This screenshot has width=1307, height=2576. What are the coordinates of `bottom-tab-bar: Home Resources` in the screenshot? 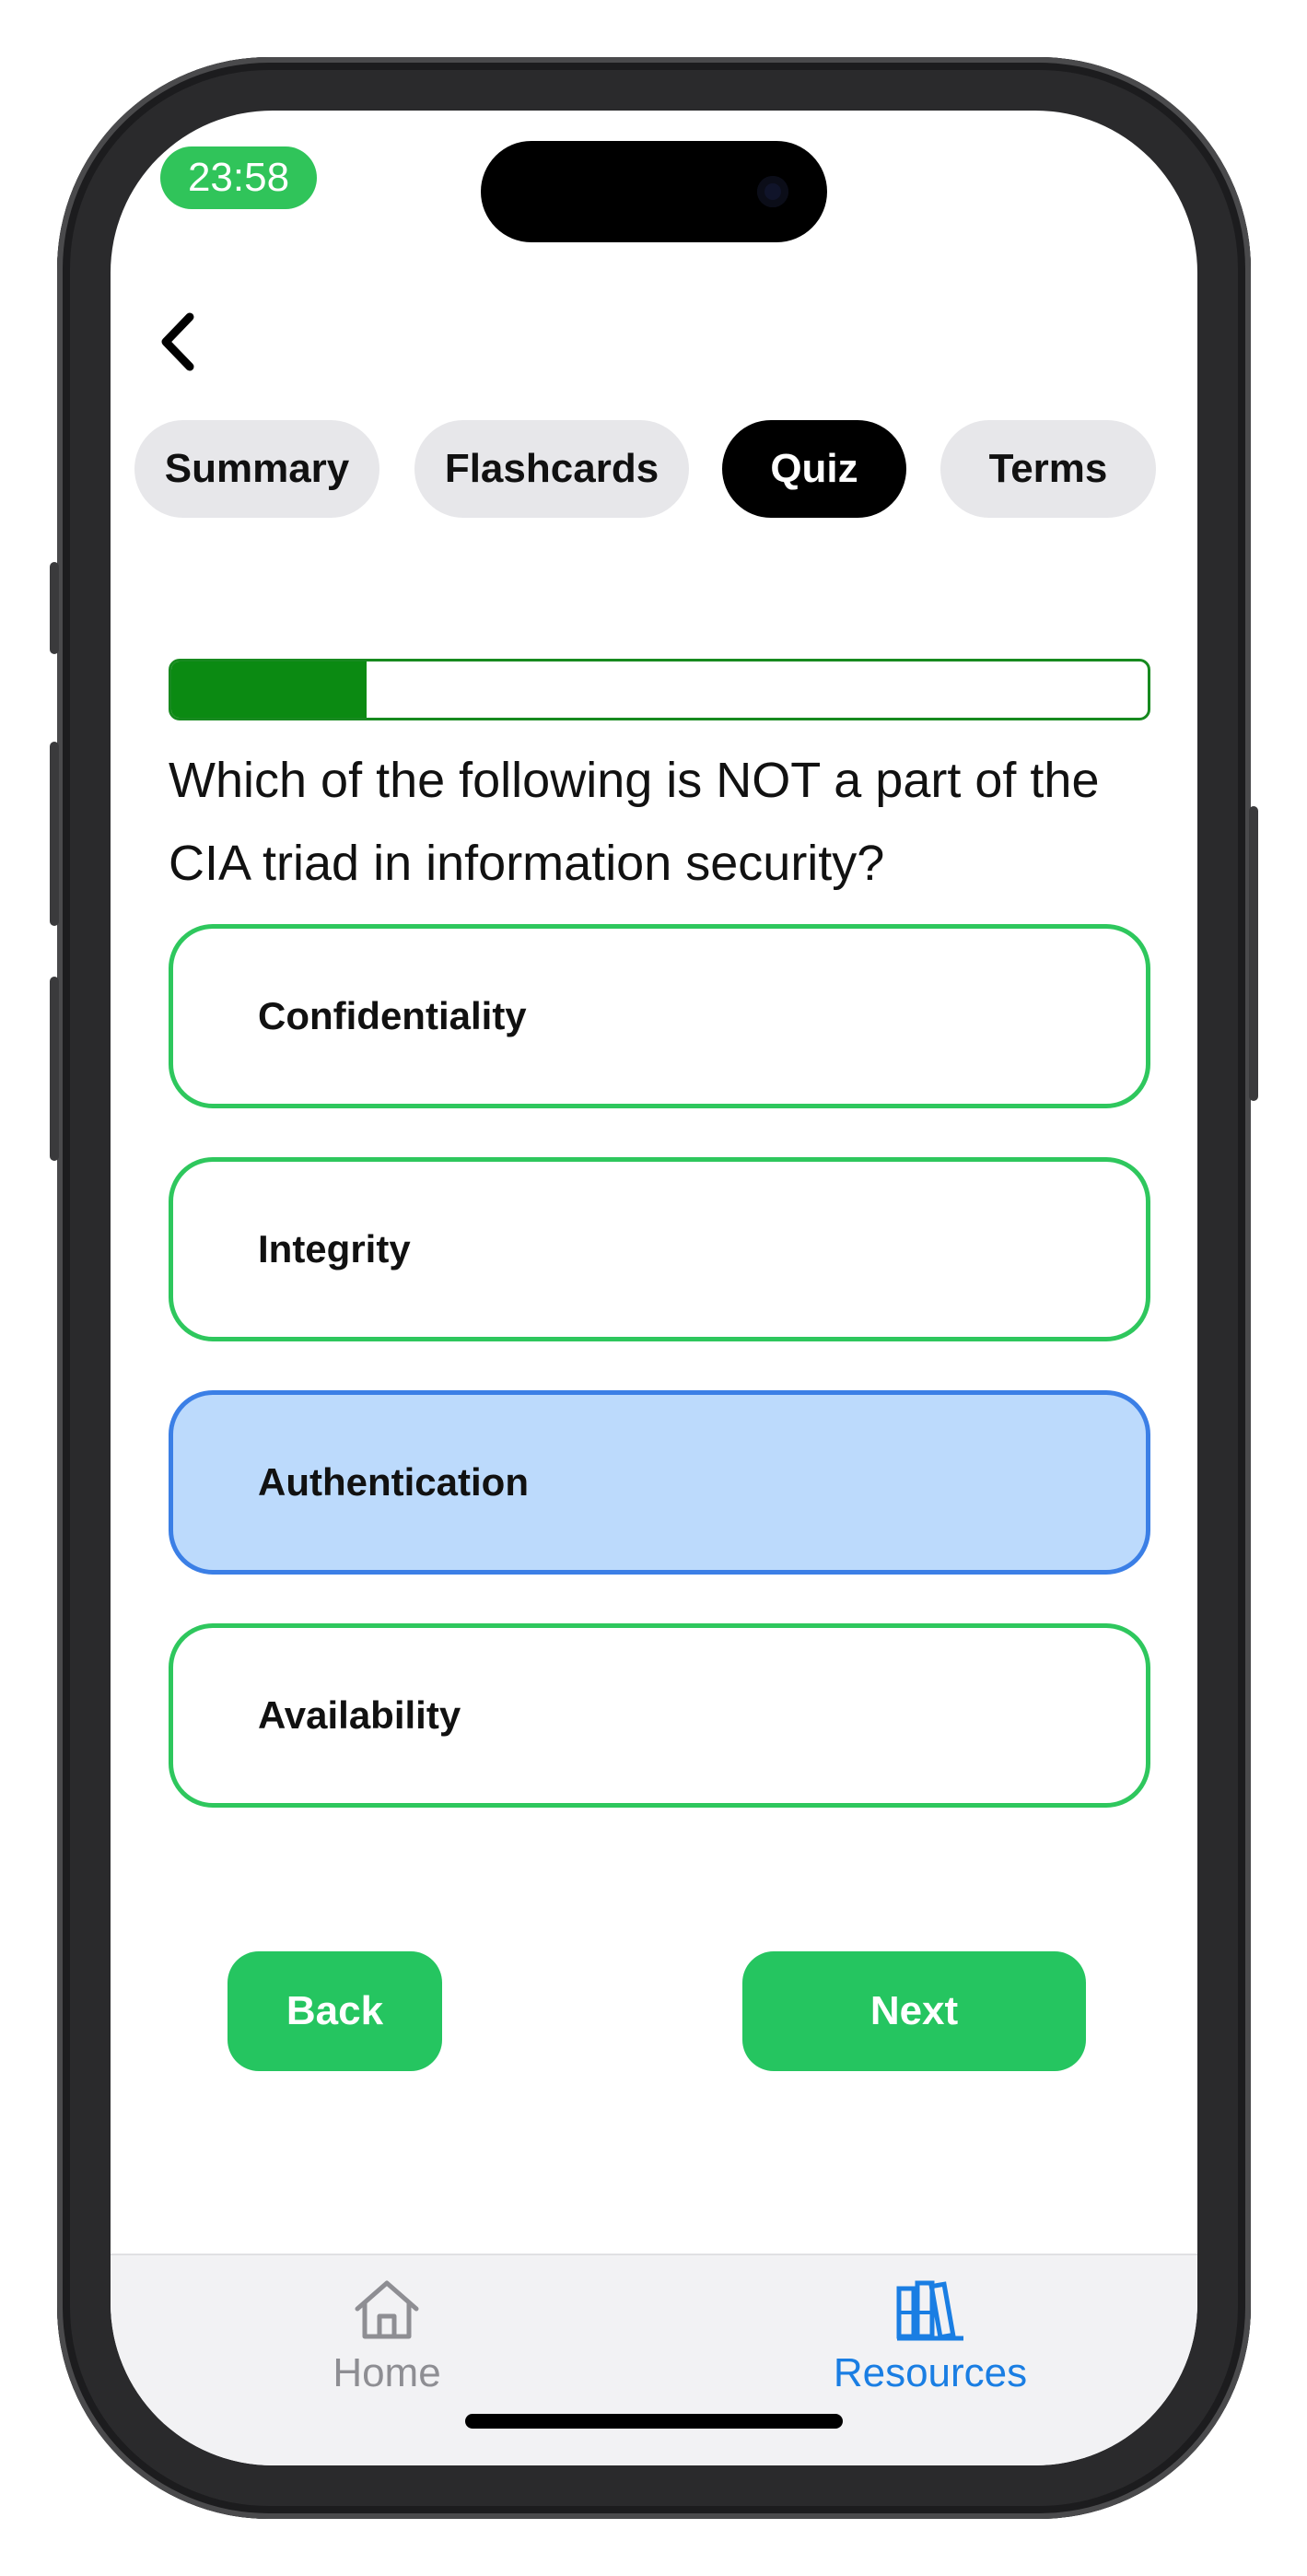 It's located at (654, 2359).